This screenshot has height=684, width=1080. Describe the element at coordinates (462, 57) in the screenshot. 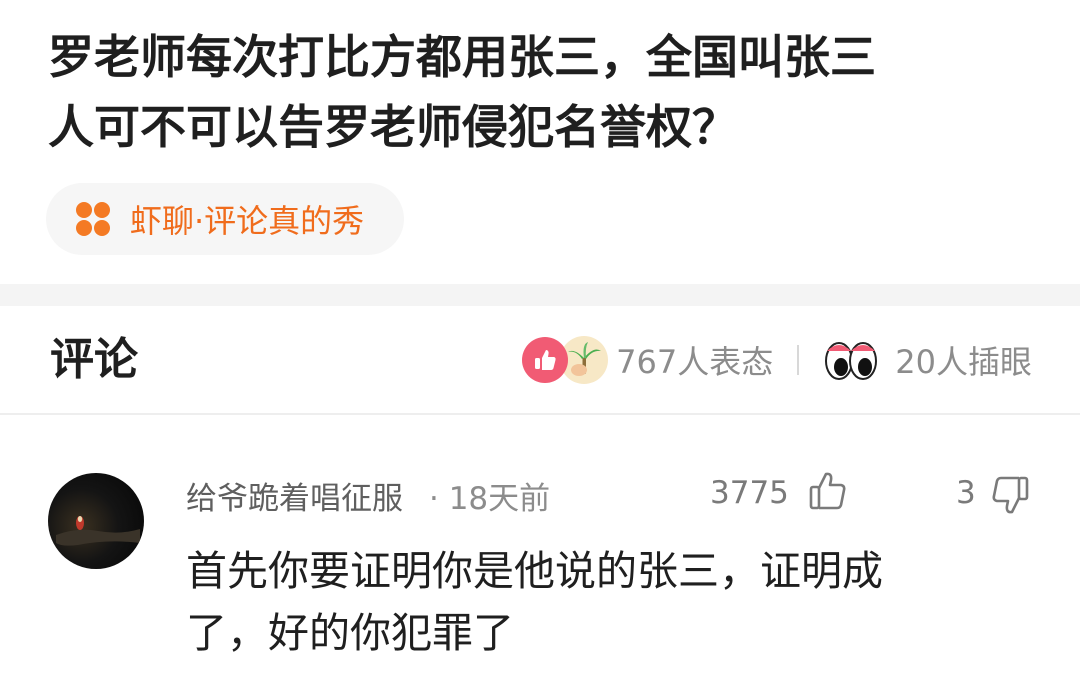

I see `question-title-line-1: 罗老师每次打比方都用张三，全国叫张三` at that location.